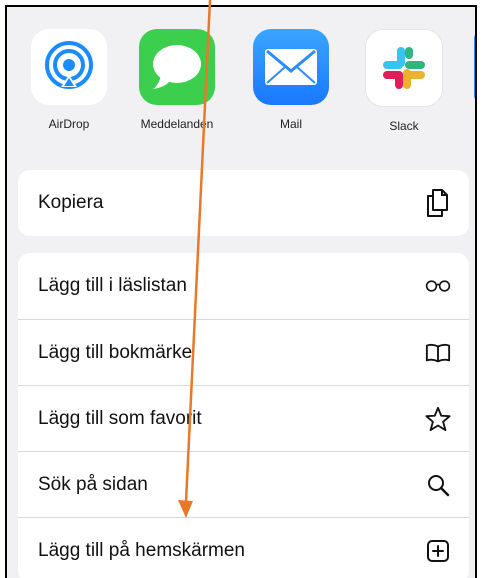 The width and height of the screenshot is (482, 578). I want to click on app-label: Meddelanden, so click(177, 124).